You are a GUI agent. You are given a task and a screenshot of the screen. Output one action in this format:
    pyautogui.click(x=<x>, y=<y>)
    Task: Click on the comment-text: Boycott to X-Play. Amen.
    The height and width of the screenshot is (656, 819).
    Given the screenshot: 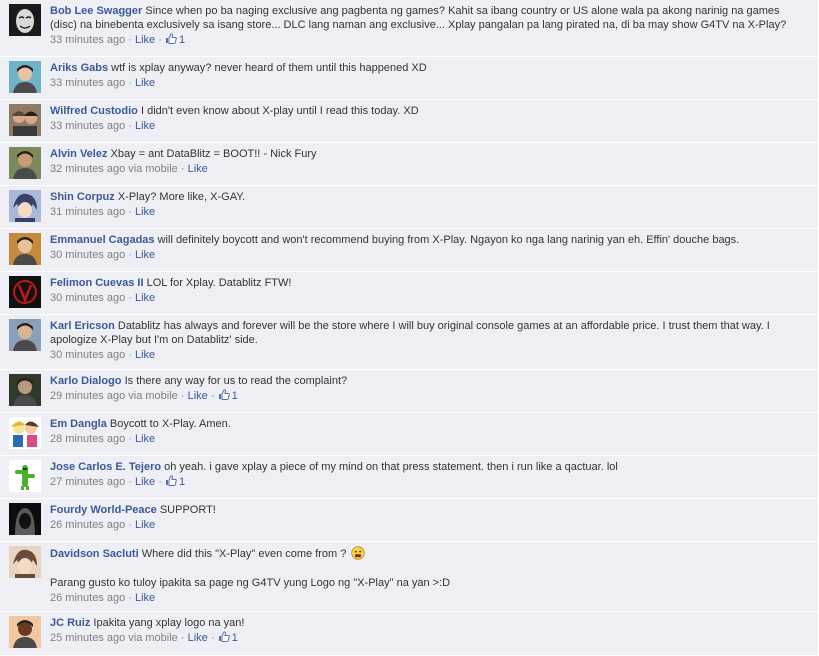 What is the action you would take?
    pyautogui.click(x=170, y=424)
    